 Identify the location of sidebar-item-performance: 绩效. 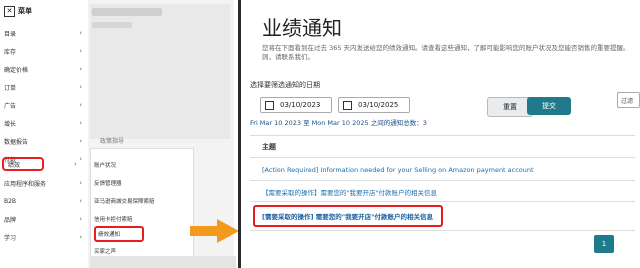
(23, 164).